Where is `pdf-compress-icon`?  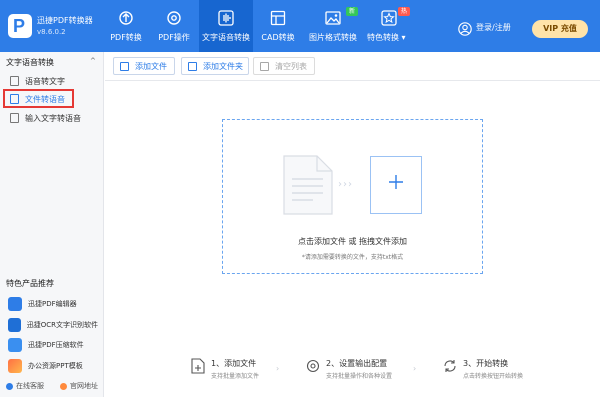 pdf-compress-icon is located at coordinates (15, 345).